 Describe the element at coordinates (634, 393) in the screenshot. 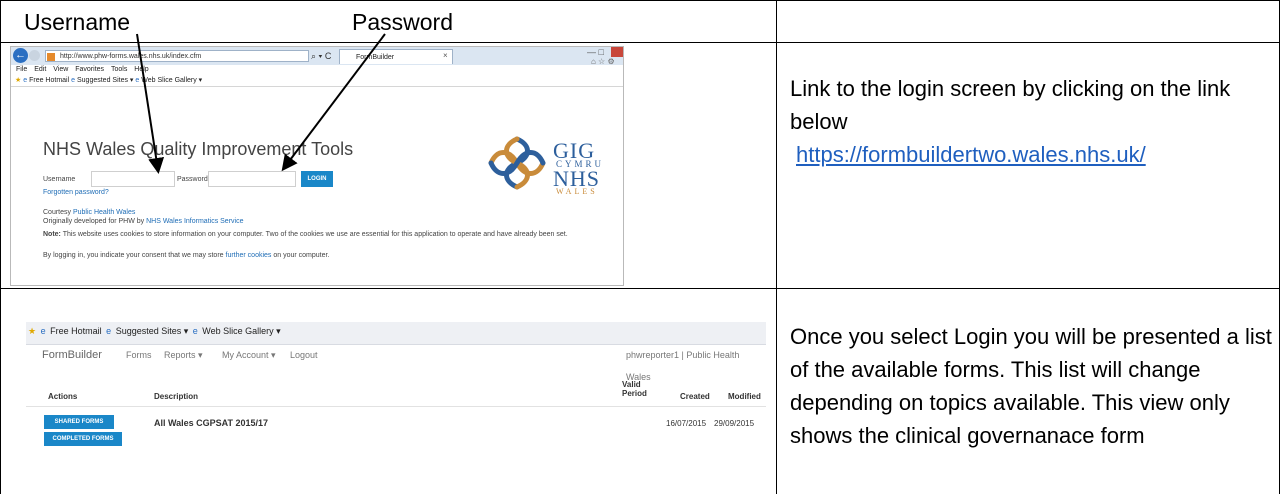

I see `col-period: Period` at that location.